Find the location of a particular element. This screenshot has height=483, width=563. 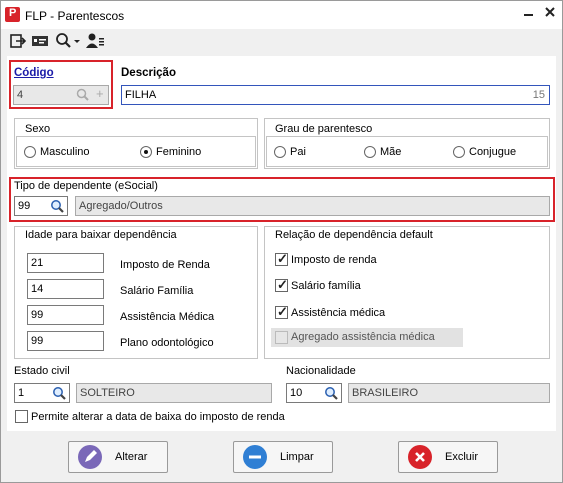

descricao-char-counter: 15 is located at coordinates (538, 95).